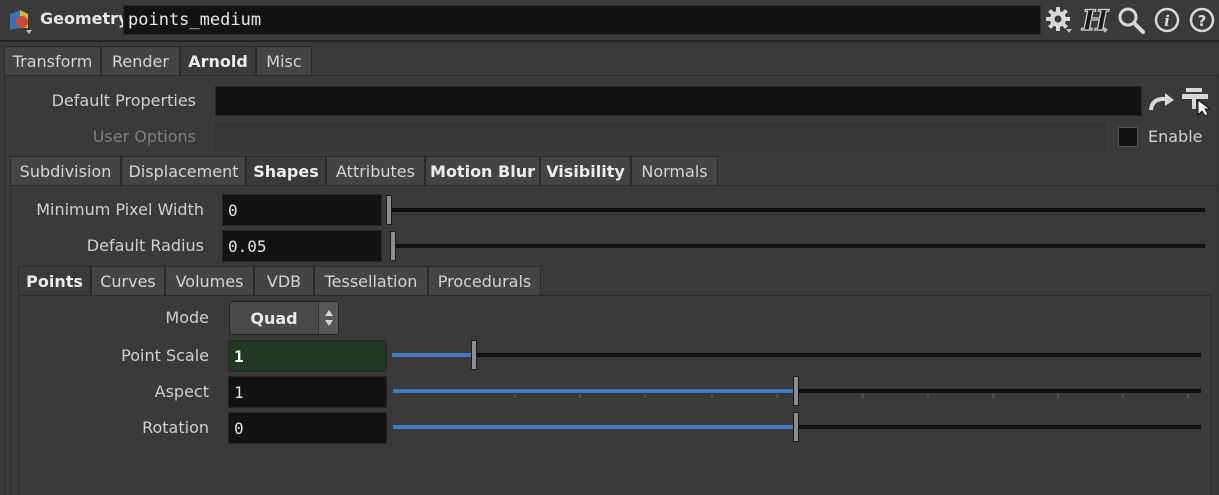 The width and height of the screenshot is (1219, 495). What do you see at coordinates (1131, 20) in the screenshot?
I see `search-icon` at bounding box center [1131, 20].